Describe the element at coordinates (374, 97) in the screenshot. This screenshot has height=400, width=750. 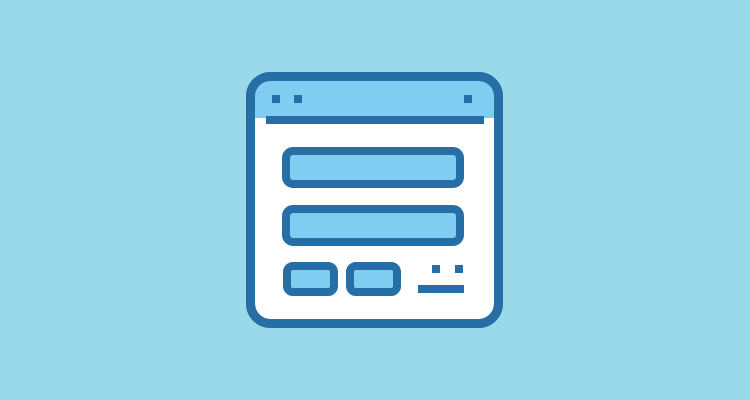
I see `title-bar` at that location.